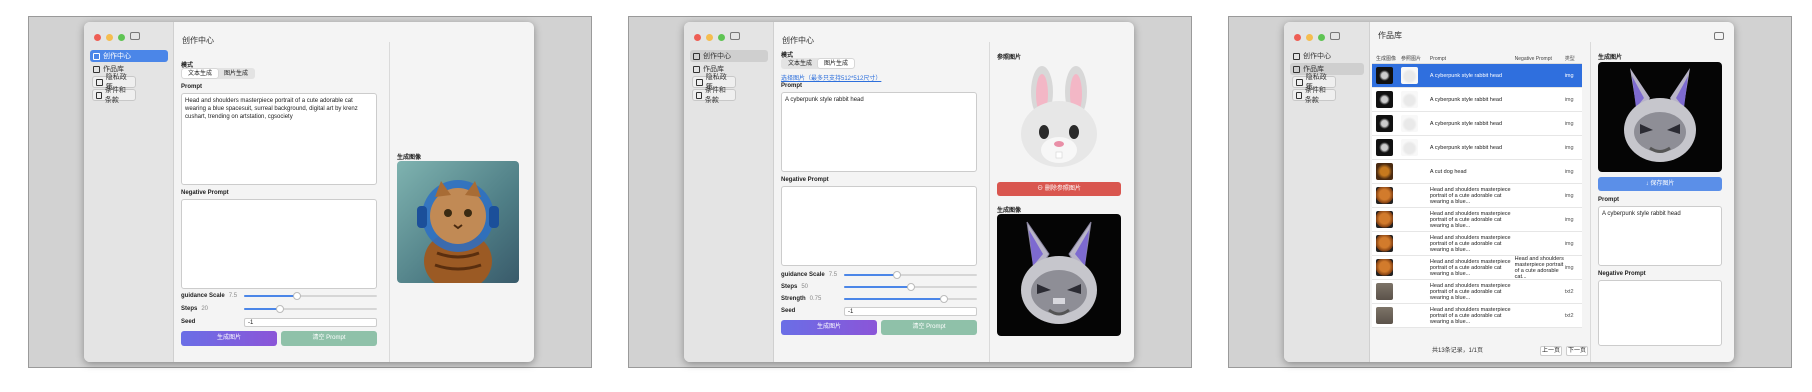 This screenshot has width=1812, height=392. I want to click on seed-label: Seed, so click(188, 322).